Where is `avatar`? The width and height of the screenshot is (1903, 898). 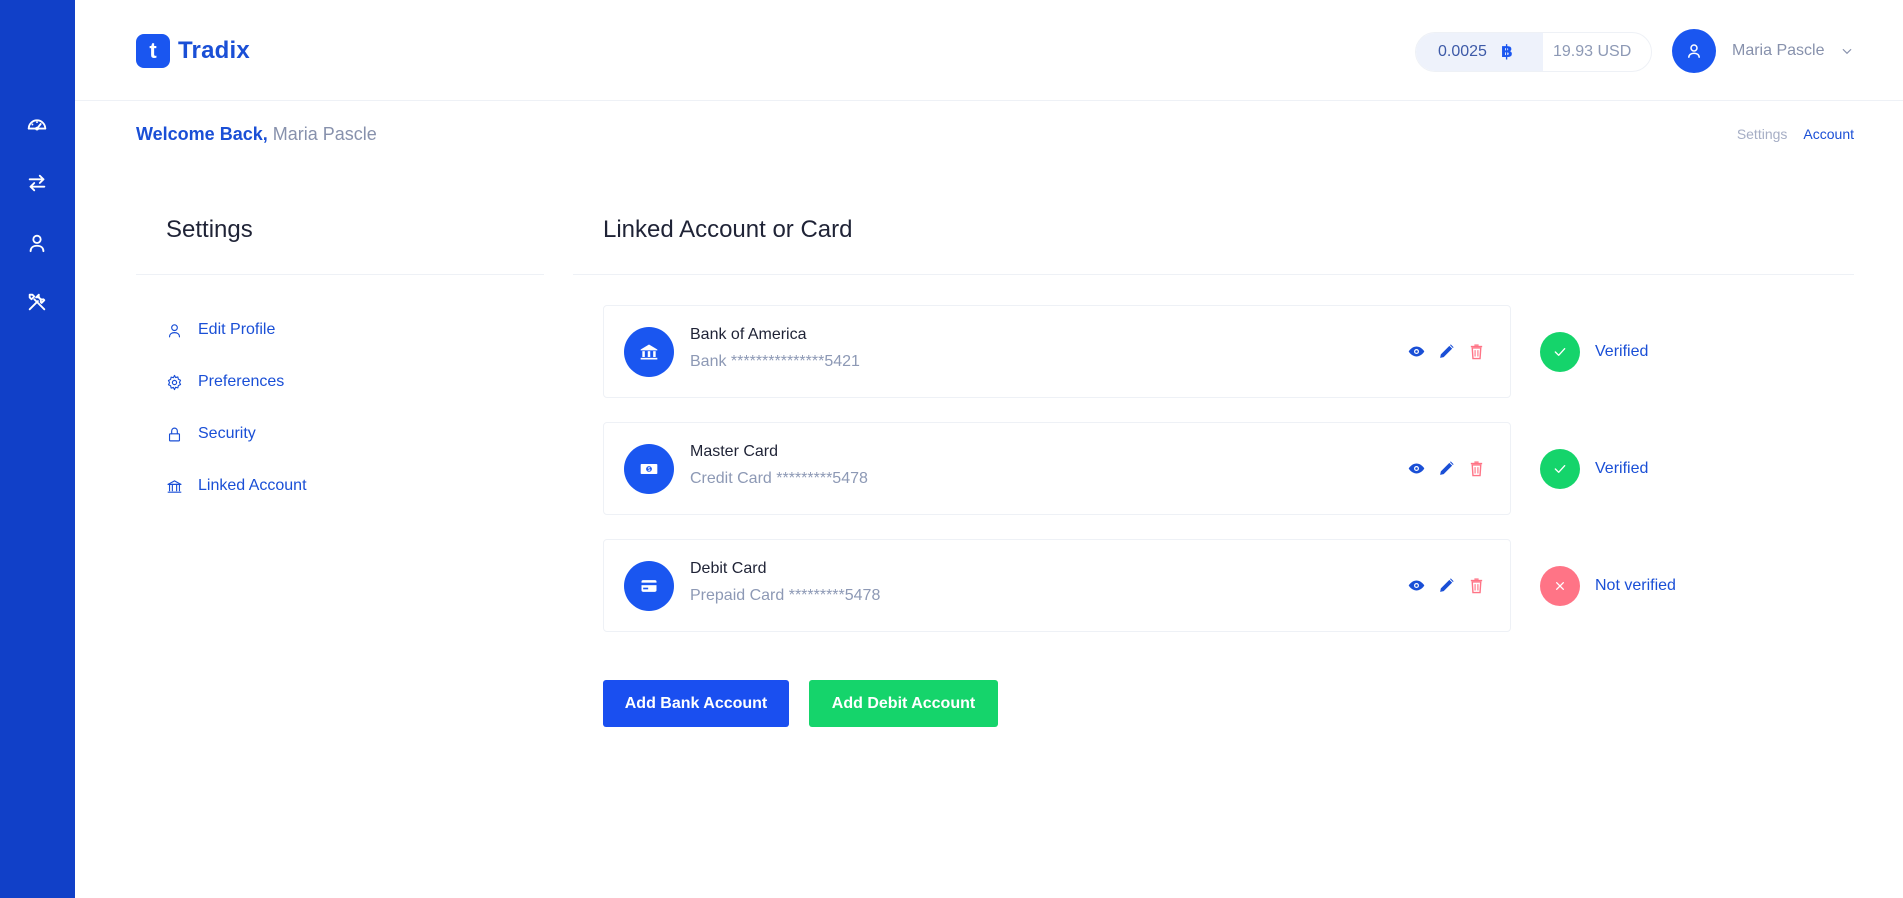 avatar is located at coordinates (1694, 51).